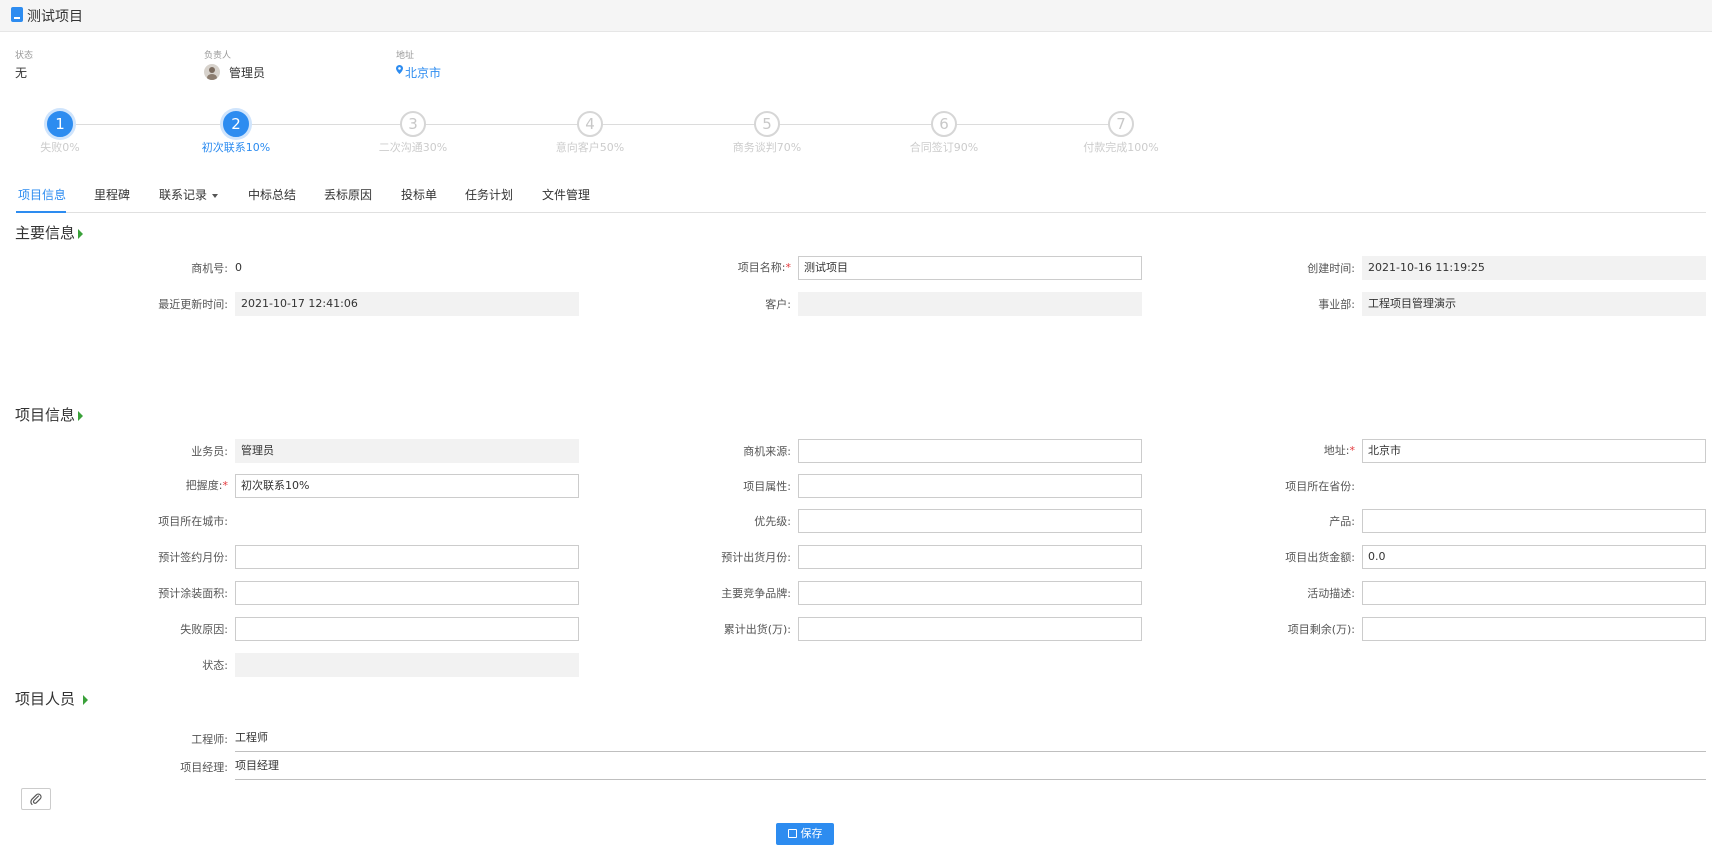 This screenshot has width=1712, height=854. What do you see at coordinates (183, 195) in the screenshot?
I see `tab-contact-records-label: 联系记录` at bounding box center [183, 195].